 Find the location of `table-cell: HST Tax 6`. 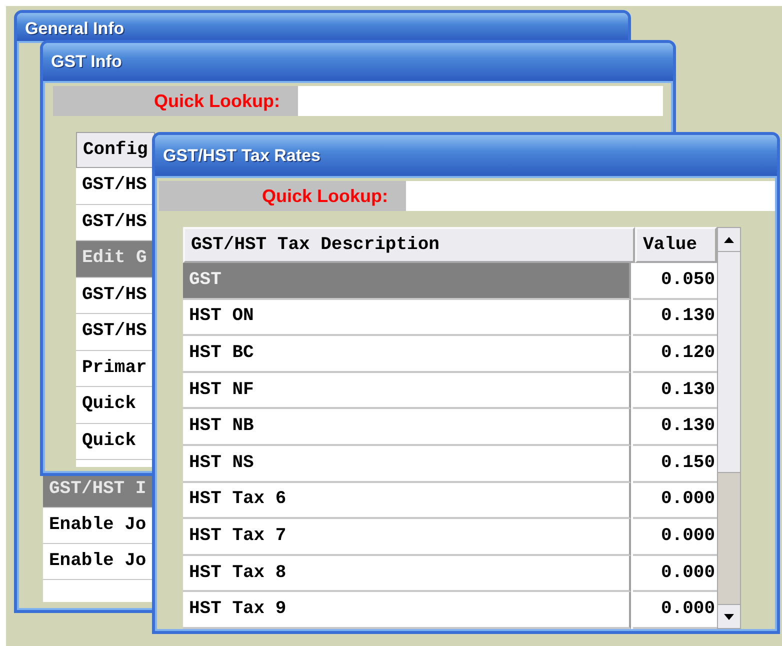

table-cell: HST Tax 6 is located at coordinates (407, 501).